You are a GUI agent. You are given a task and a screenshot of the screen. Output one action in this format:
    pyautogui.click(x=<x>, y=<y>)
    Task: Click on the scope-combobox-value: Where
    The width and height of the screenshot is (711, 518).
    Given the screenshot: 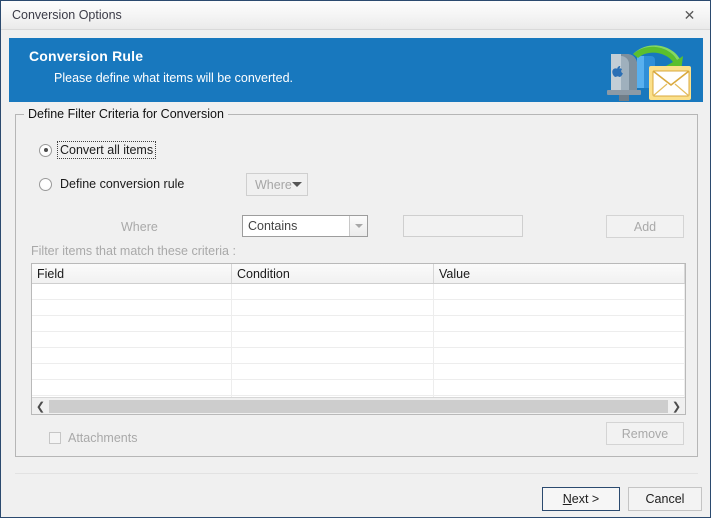 What is the action you would take?
    pyautogui.click(x=273, y=184)
    